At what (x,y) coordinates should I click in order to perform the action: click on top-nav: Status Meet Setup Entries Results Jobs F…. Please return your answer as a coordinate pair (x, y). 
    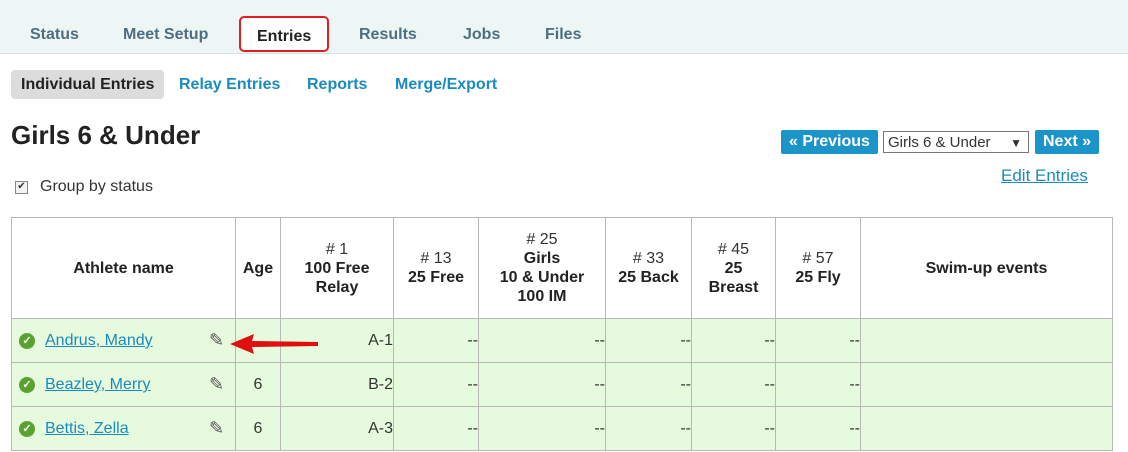
    Looking at the image, I should click on (564, 27).